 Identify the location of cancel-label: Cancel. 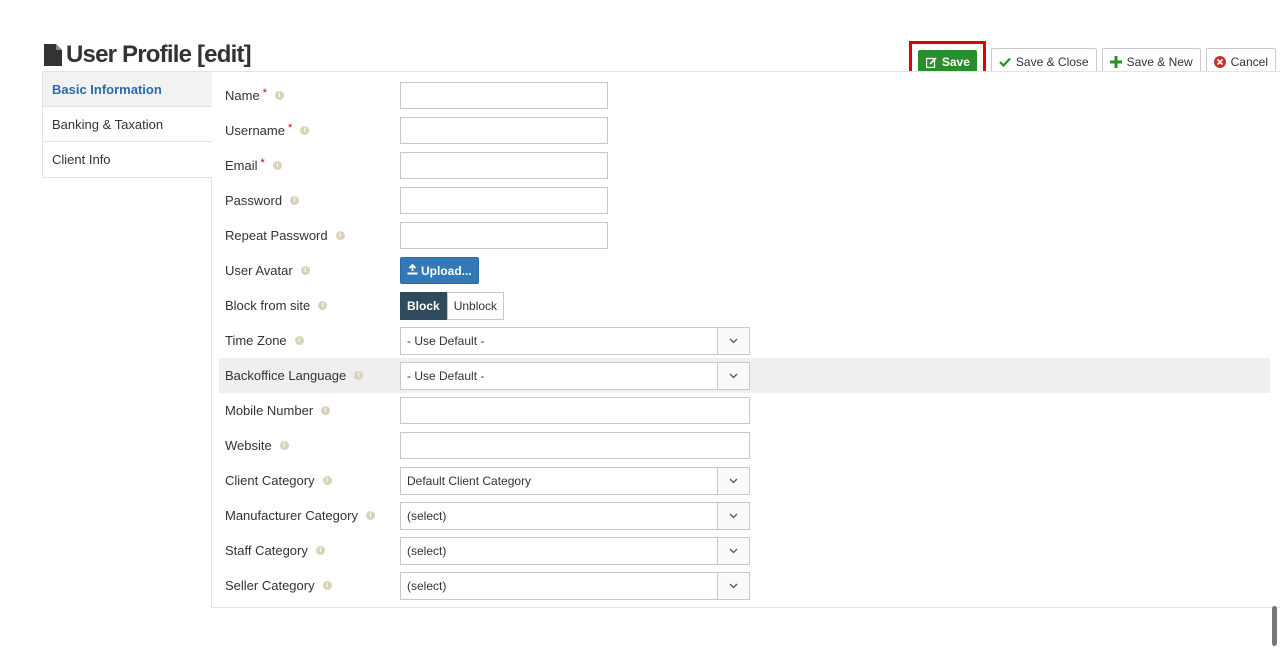
(1249, 62).